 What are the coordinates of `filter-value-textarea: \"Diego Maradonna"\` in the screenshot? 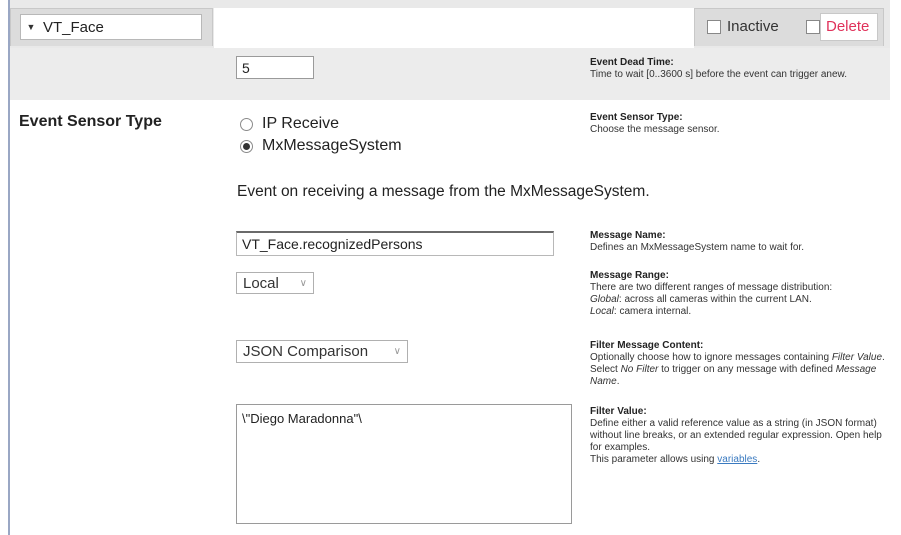 It's located at (404, 464).